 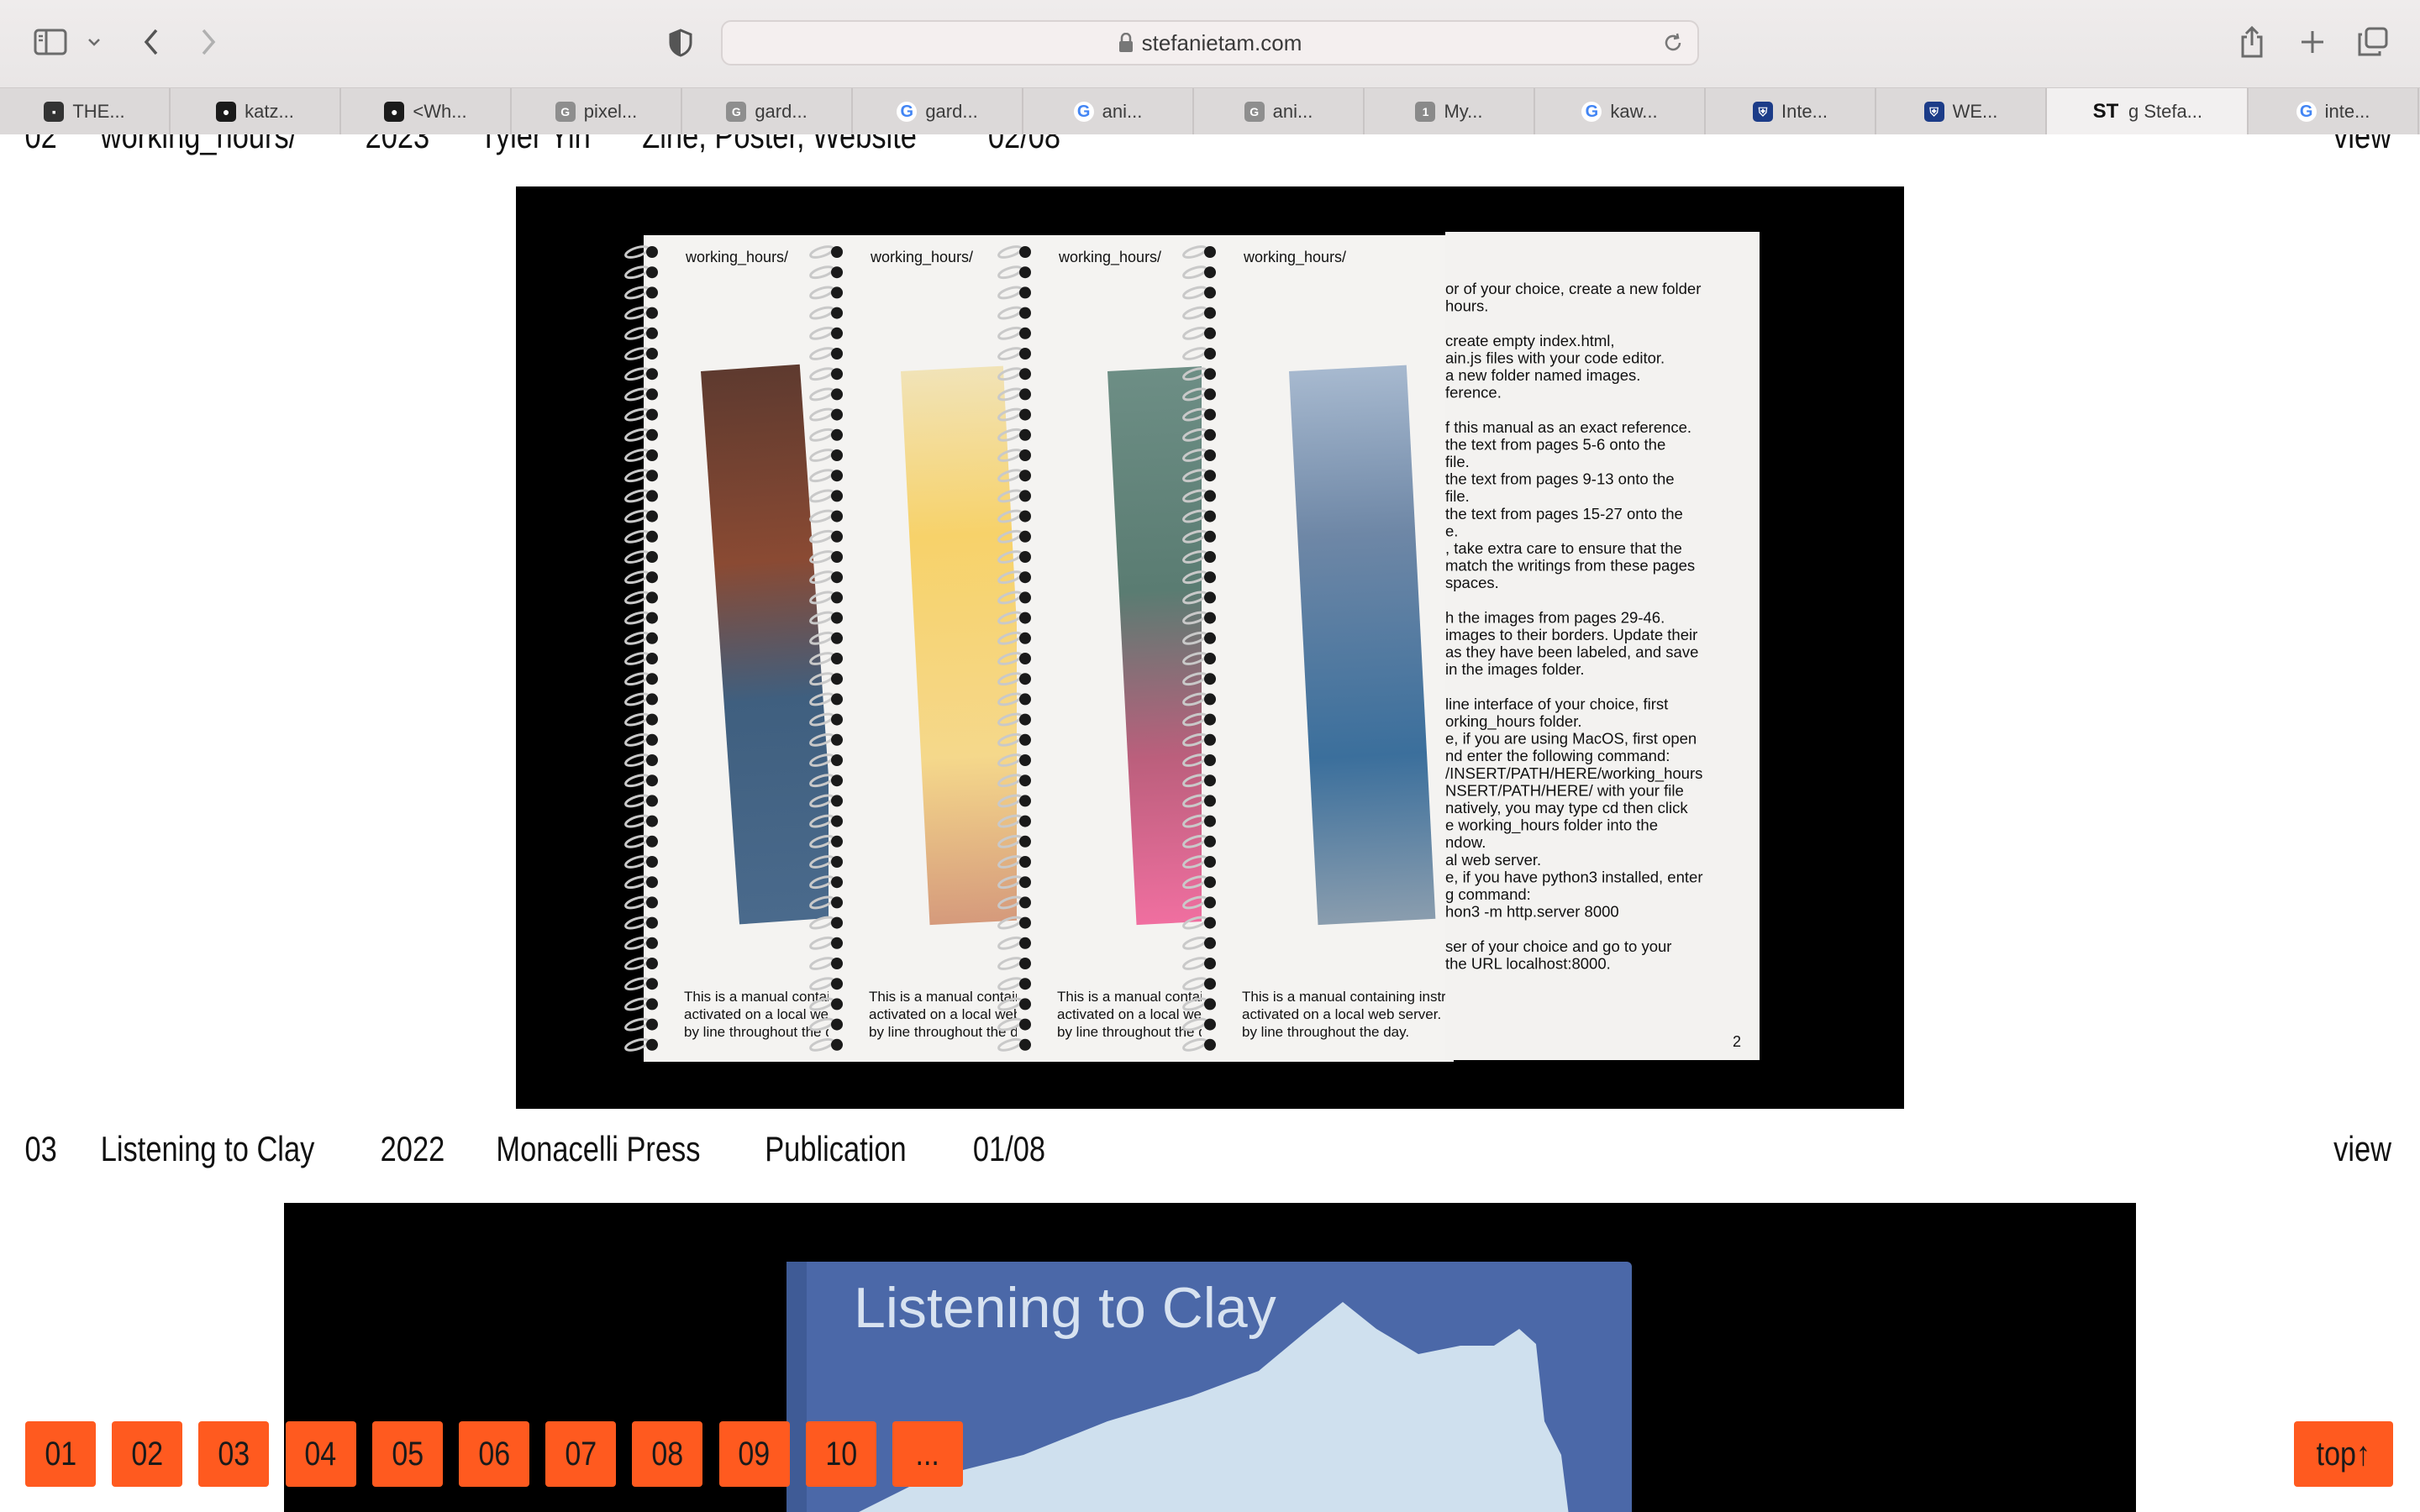 What do you see at coordinates (1558, 946) in the screenshot?
I see `zine-instruction-line: ser of your choice and go to your` at bounding box center [1558, 946].